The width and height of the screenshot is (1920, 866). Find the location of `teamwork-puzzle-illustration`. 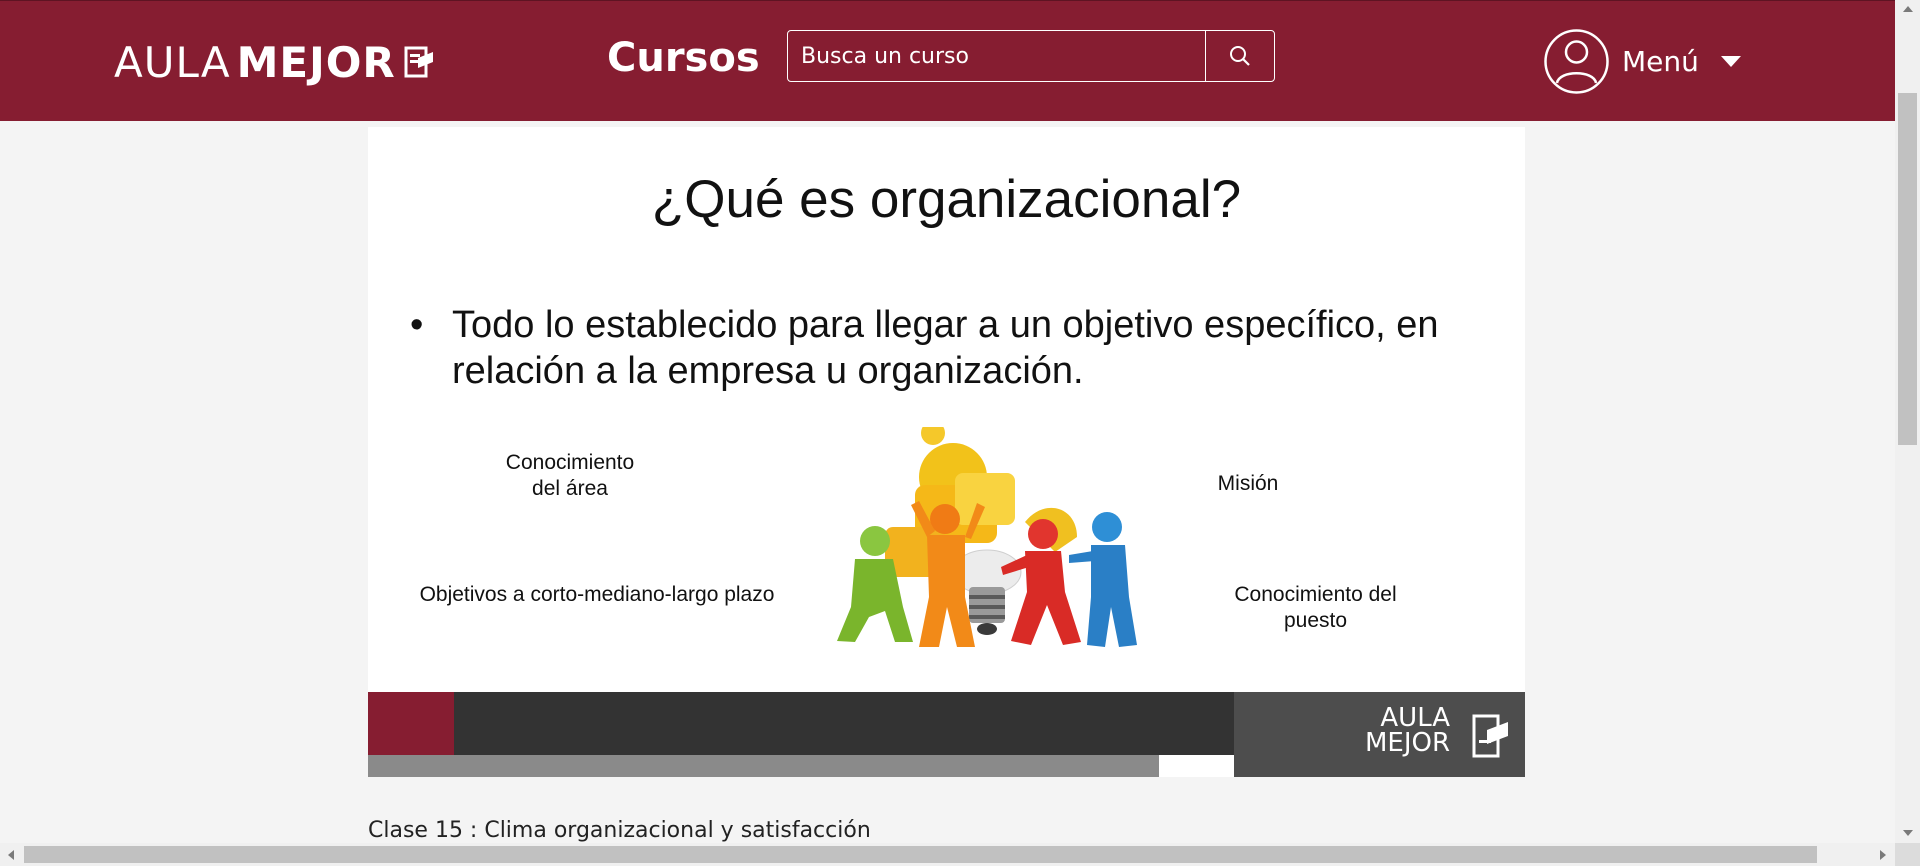

teamwork-puzzle-illustration is located at coordinates (987, 537).